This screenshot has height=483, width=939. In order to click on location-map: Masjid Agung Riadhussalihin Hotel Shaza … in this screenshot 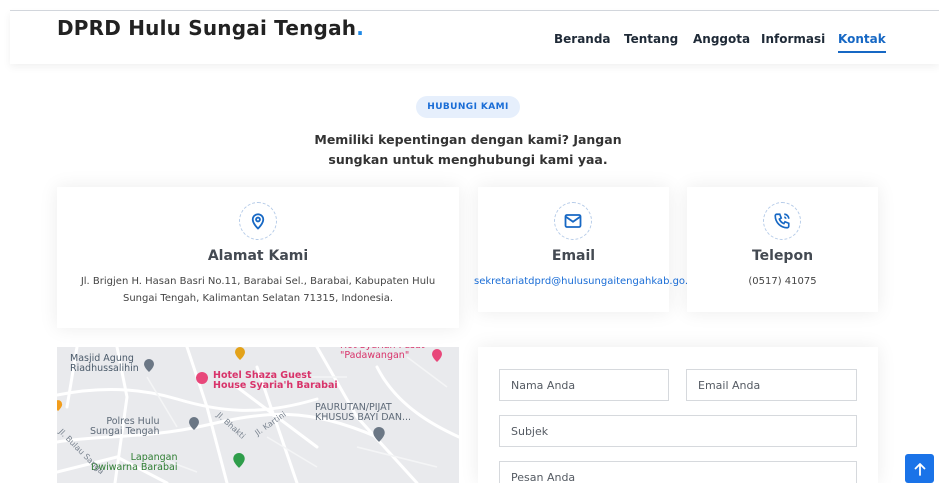, I will do `click(258, 415)`.